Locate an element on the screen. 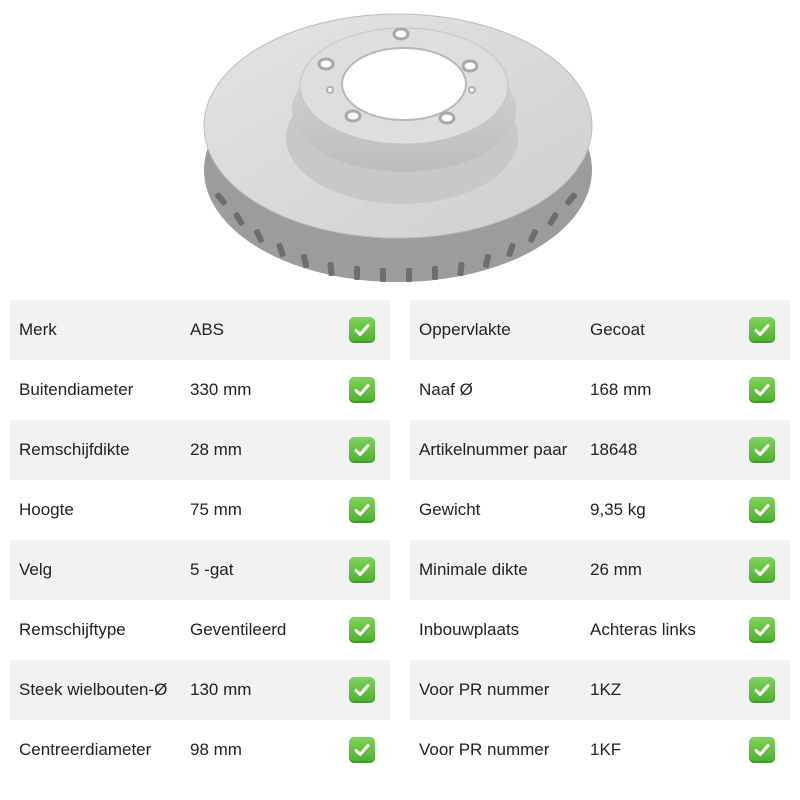 This screenshot has height=800, width=800. spec-row: Naaf Ø 168 mm is located at coordinates (600, 390).